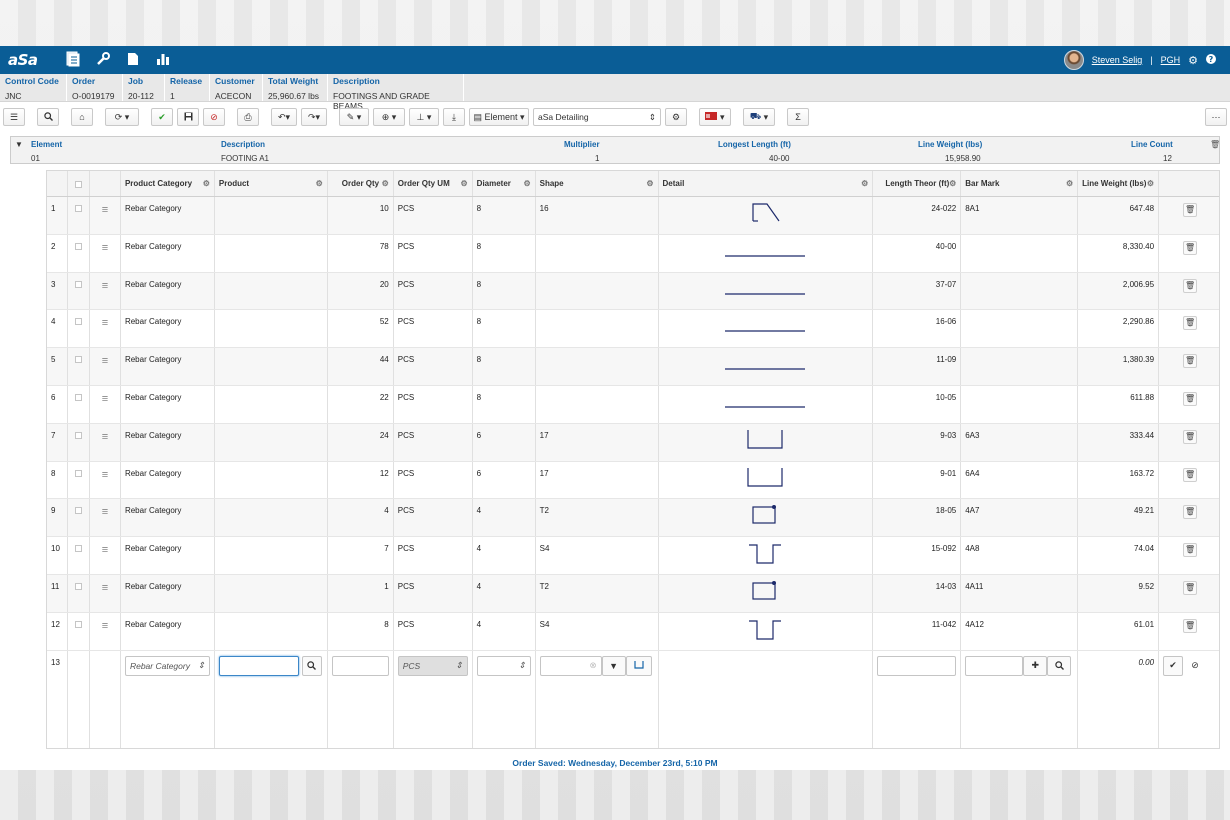 The image size is (1230, 820). Describe the element at coordinates (354, 117) in the screenshot. I see `edit-dropdown-button: ✎ ▾` at that location.